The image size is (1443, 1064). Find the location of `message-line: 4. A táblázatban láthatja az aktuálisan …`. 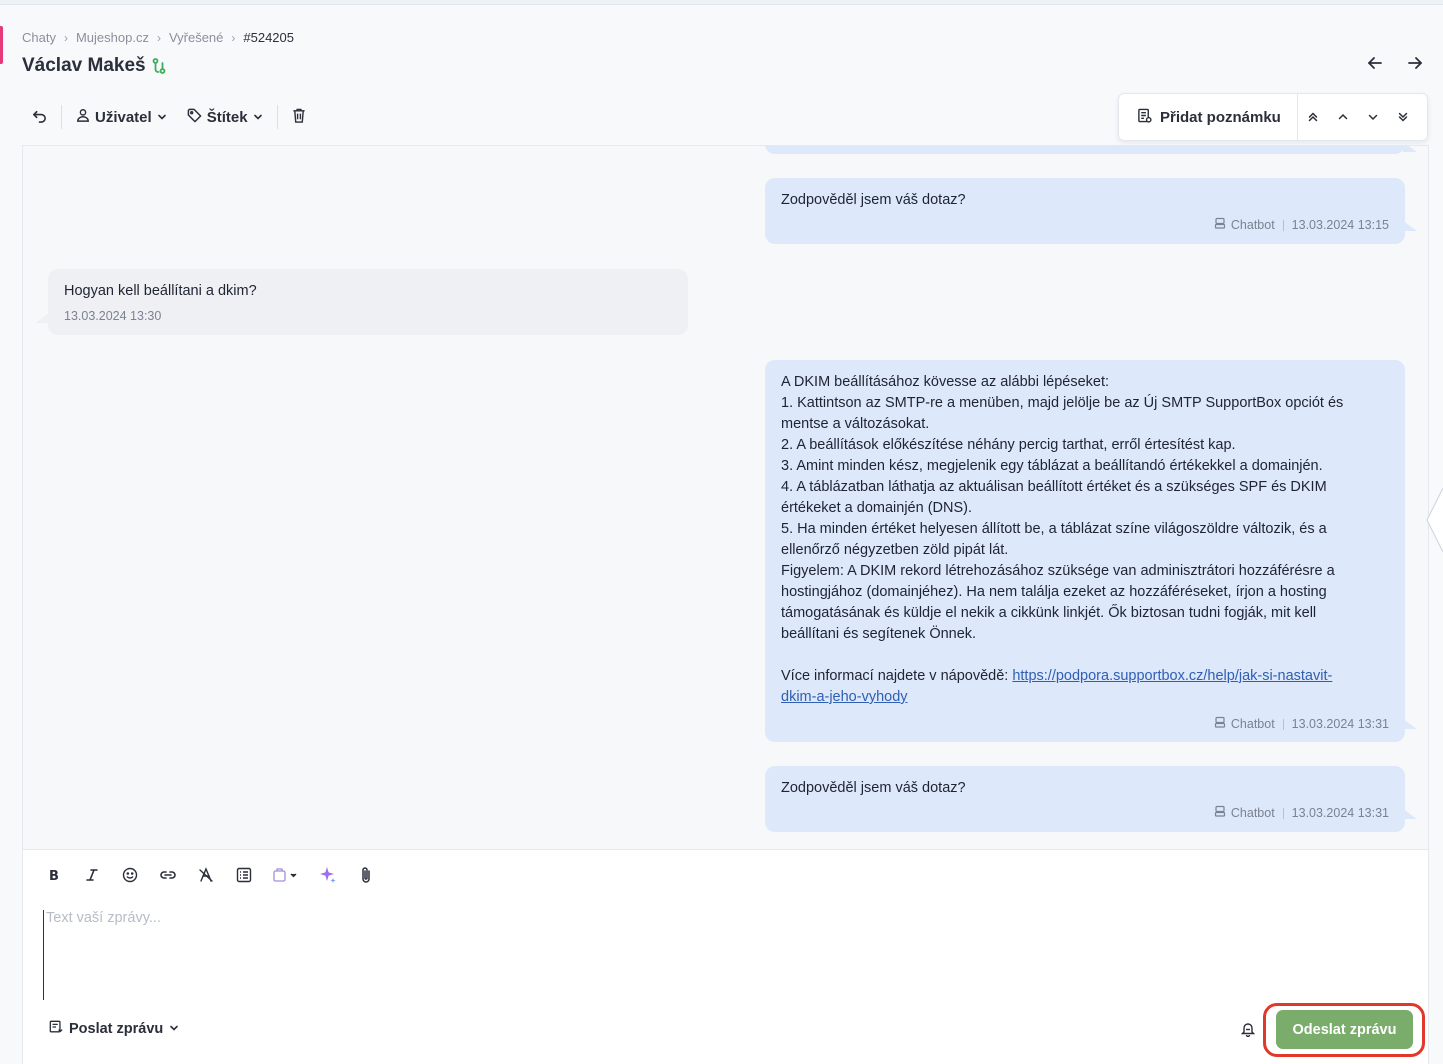

message-line: 4. A táblázatban láthatja az aktuálisan … is located at coordinates (1054, 487).